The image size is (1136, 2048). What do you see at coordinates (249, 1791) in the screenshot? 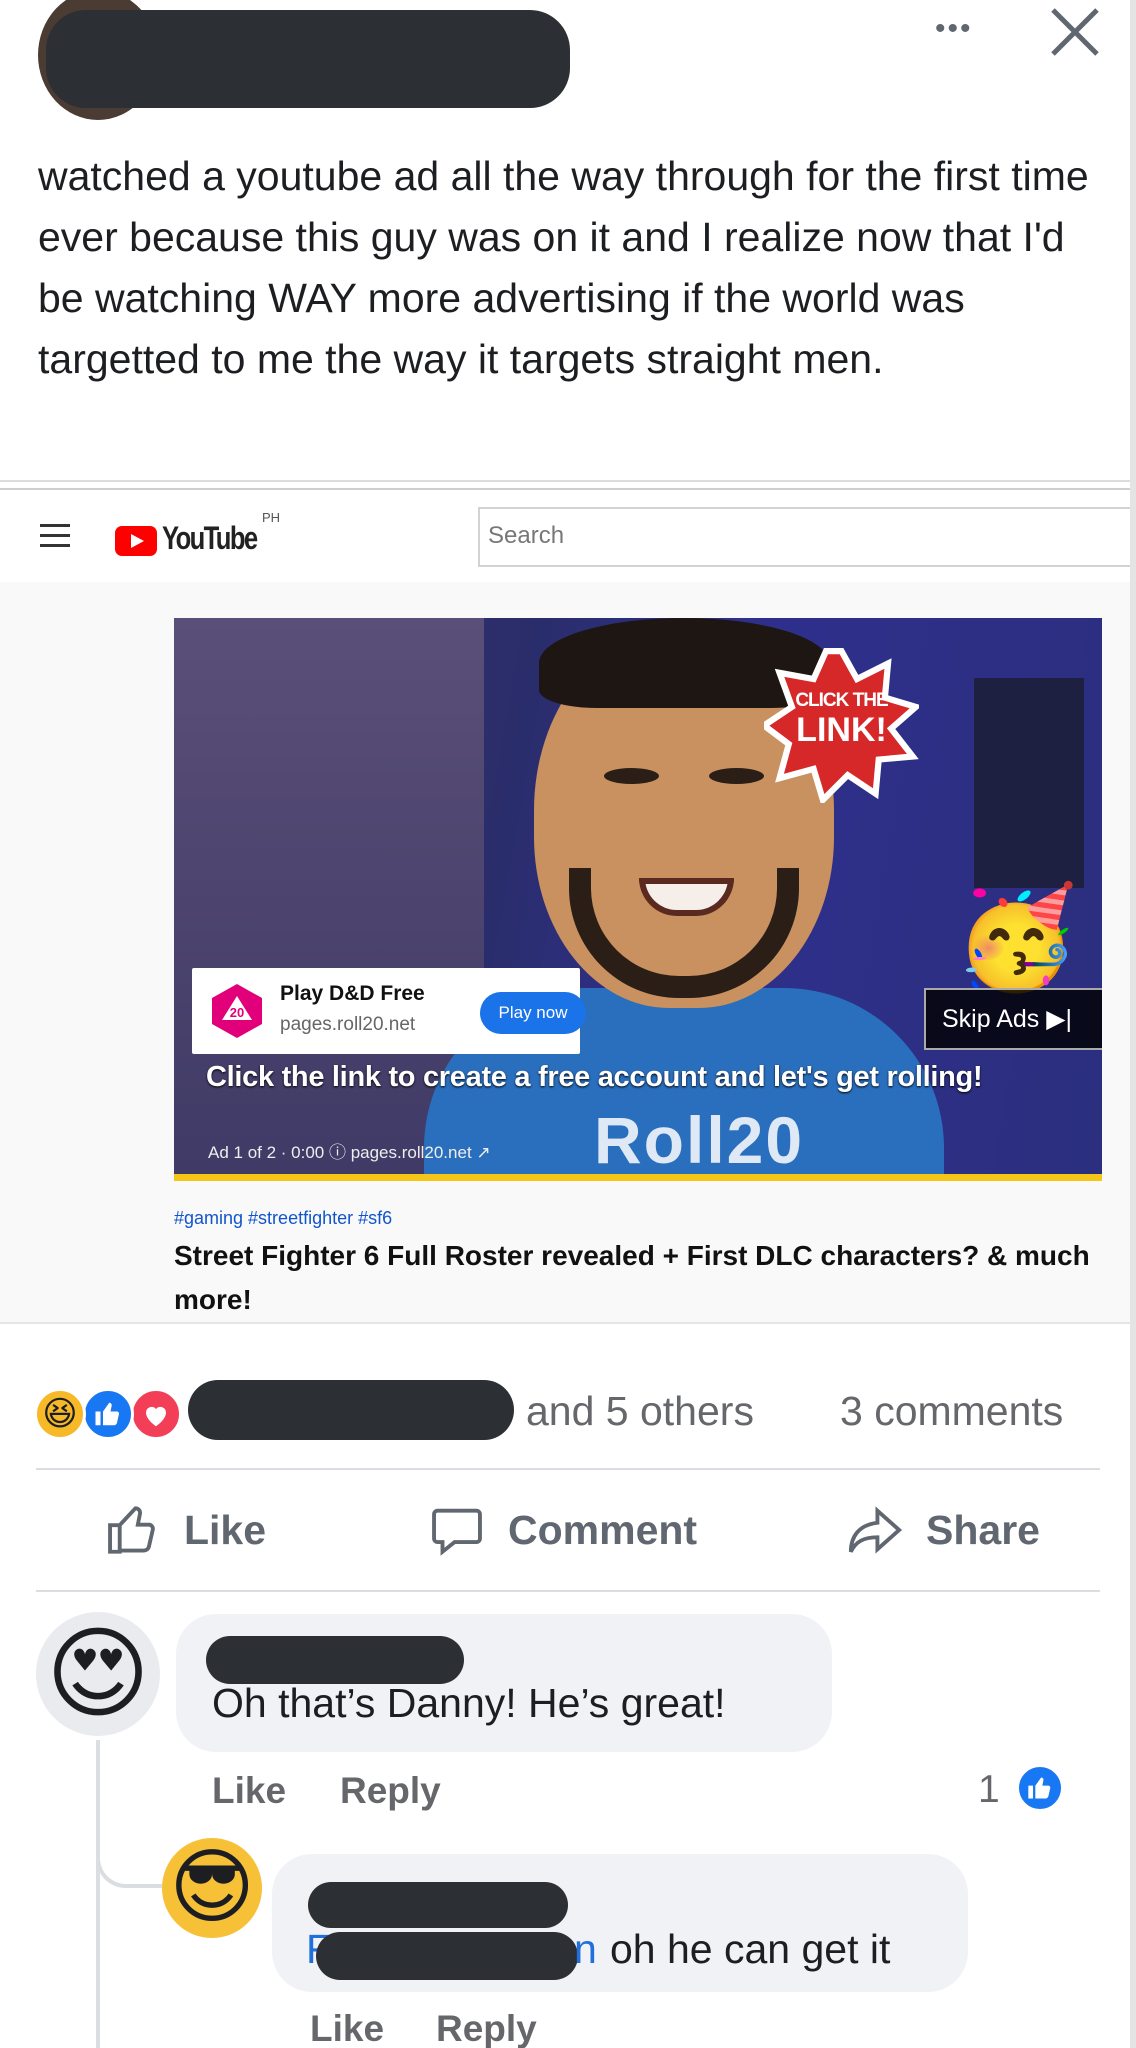
I see `comment-like-link: Like` at bounding box center [249, 1791].